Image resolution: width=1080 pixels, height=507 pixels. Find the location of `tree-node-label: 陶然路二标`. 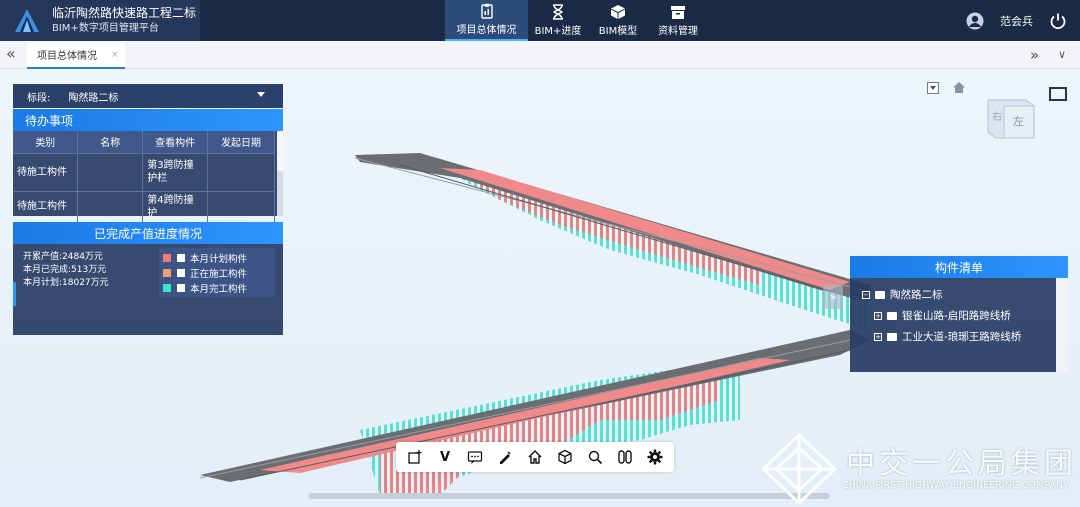

tree-node-label: 陶然路二标 is located at coordinates (916, 294).